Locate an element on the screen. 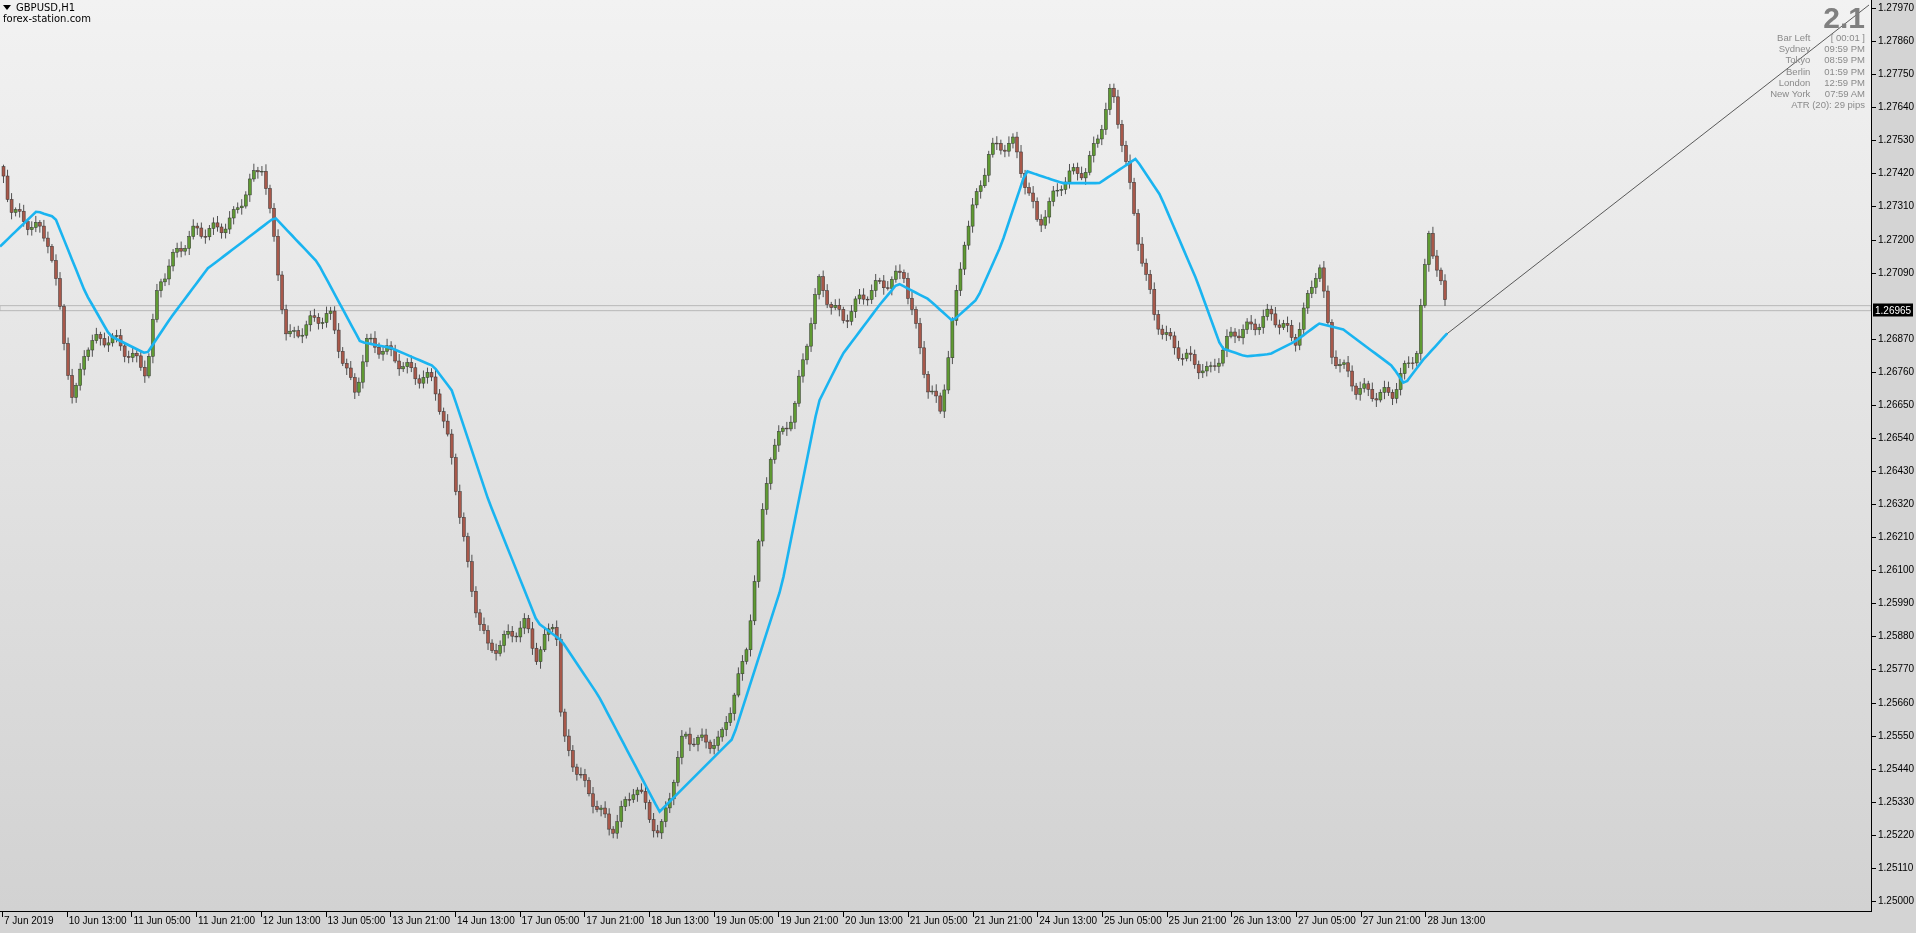  time-label: 11 Jun 05:00 is located at coordinates (161, 921).